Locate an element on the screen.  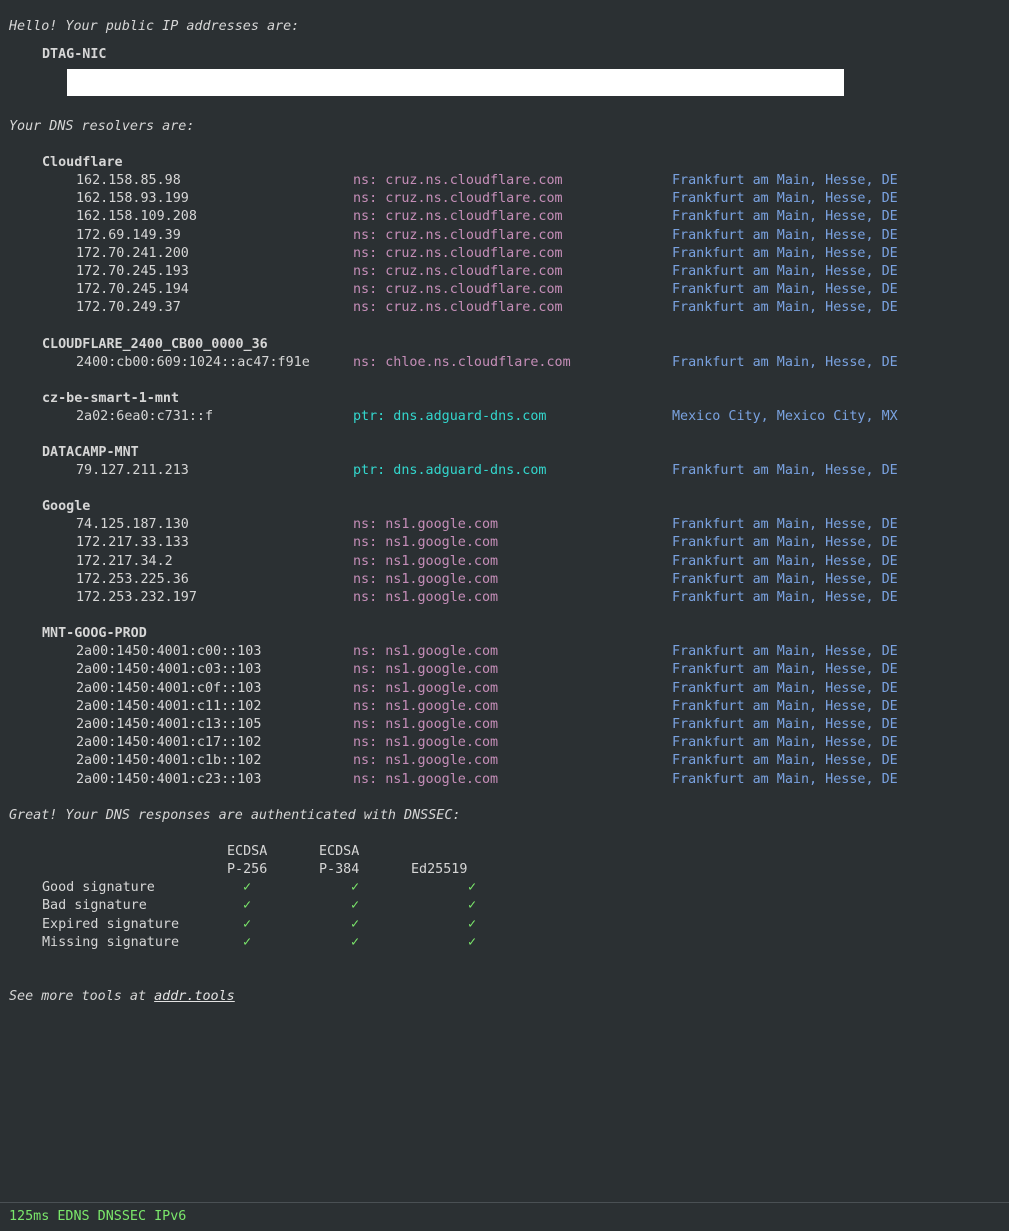
resolver-group-name: CLOUDFLARE_2400_CB00_0000_36 is located at coordinates (155, 344).